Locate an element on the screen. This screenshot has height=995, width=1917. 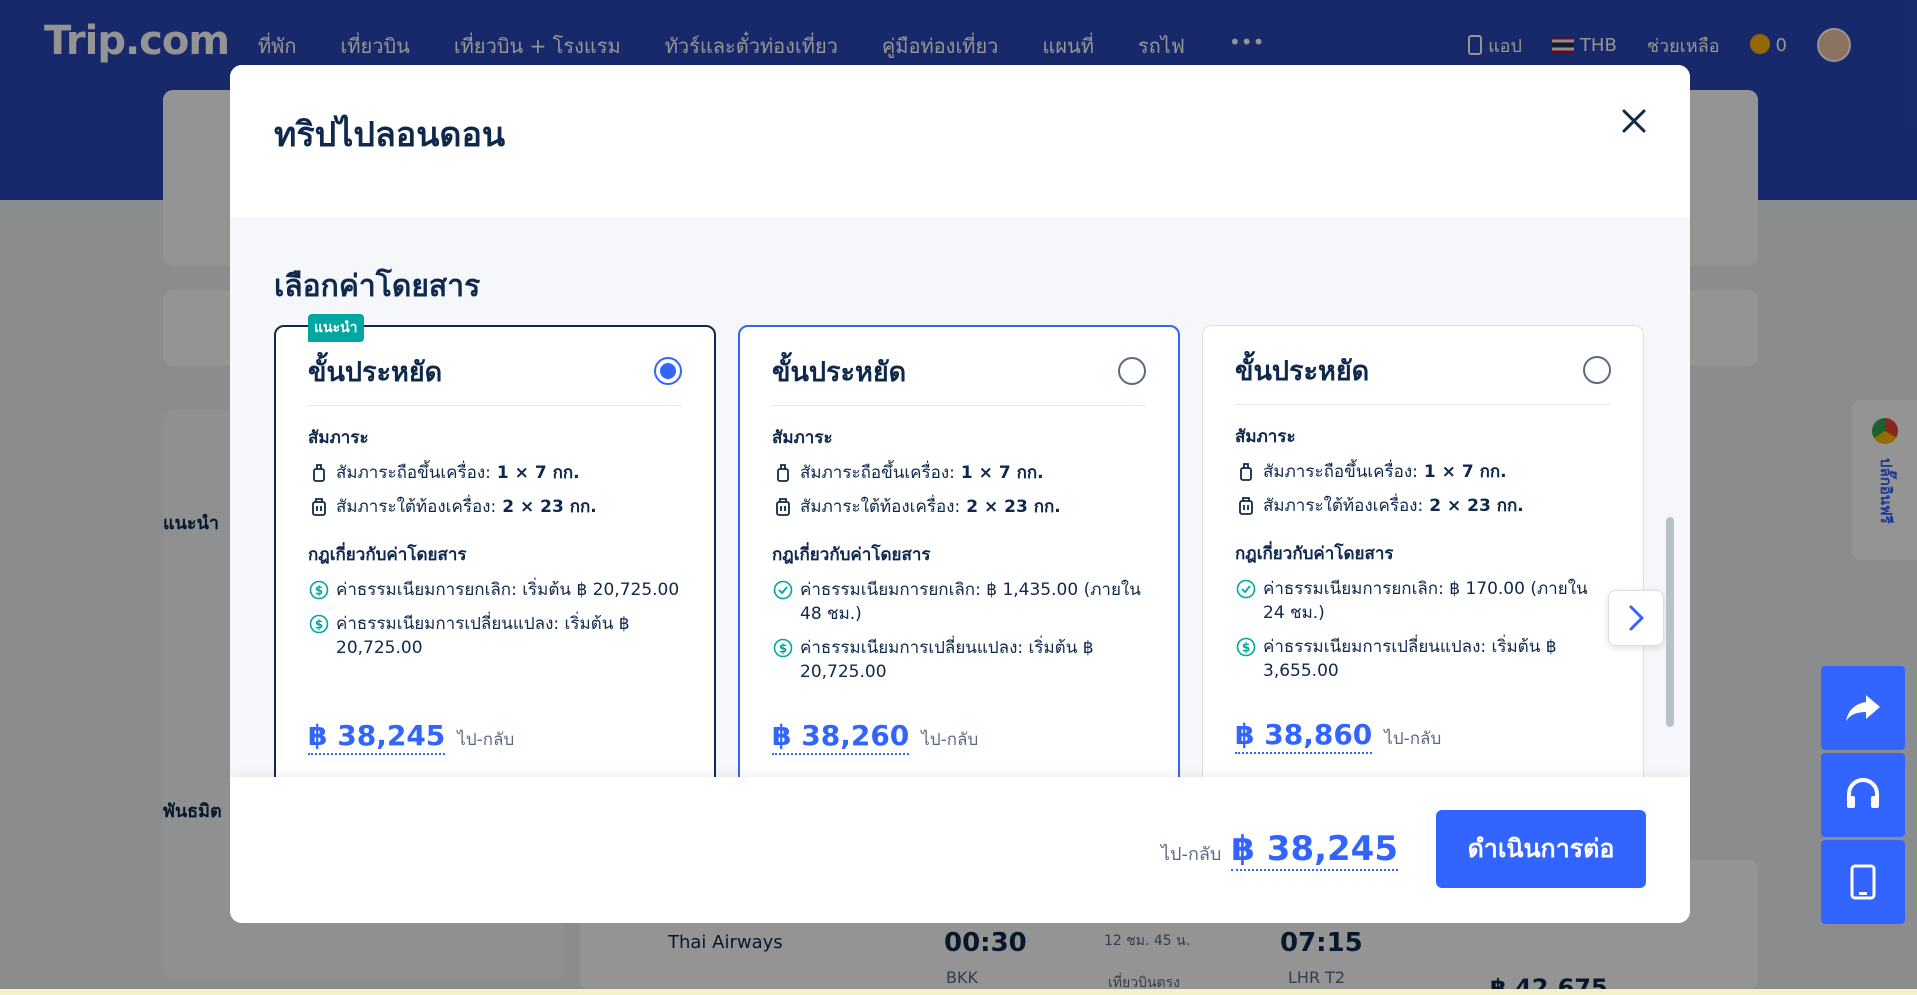
share-icon is located at coordinates (1863, 708).